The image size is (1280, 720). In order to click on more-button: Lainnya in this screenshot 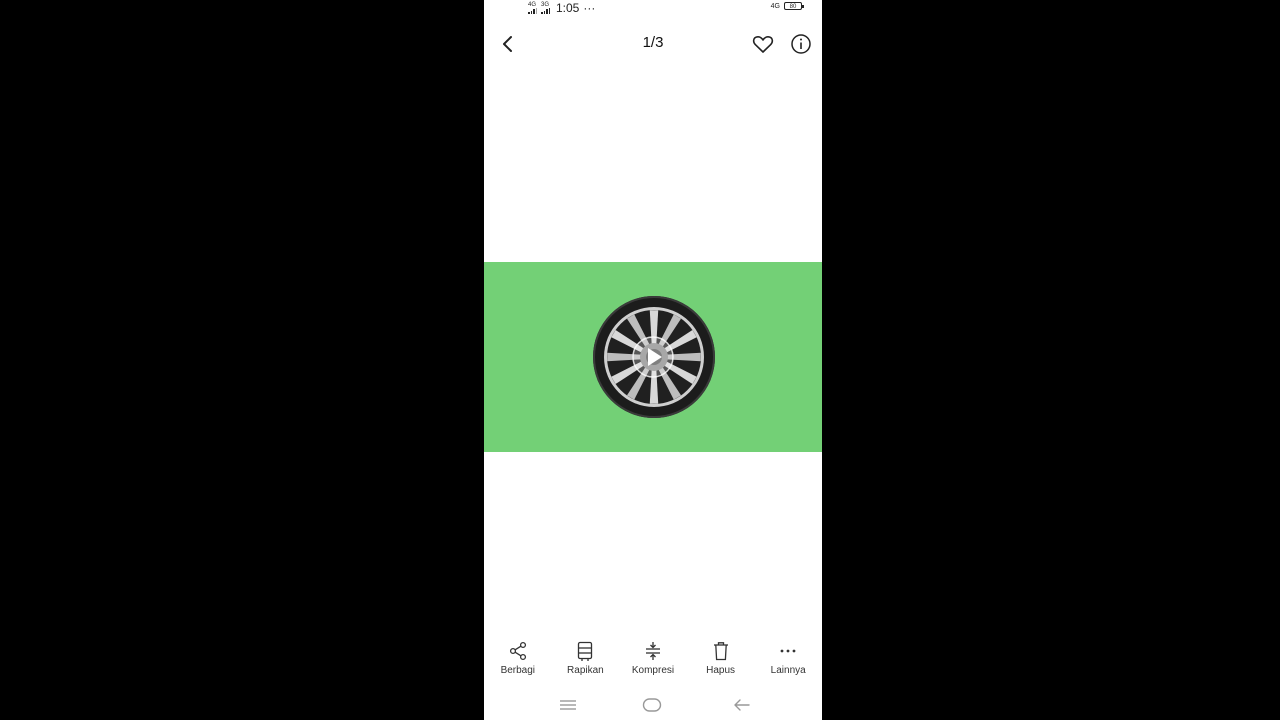, I will do `click(788, 661)`.